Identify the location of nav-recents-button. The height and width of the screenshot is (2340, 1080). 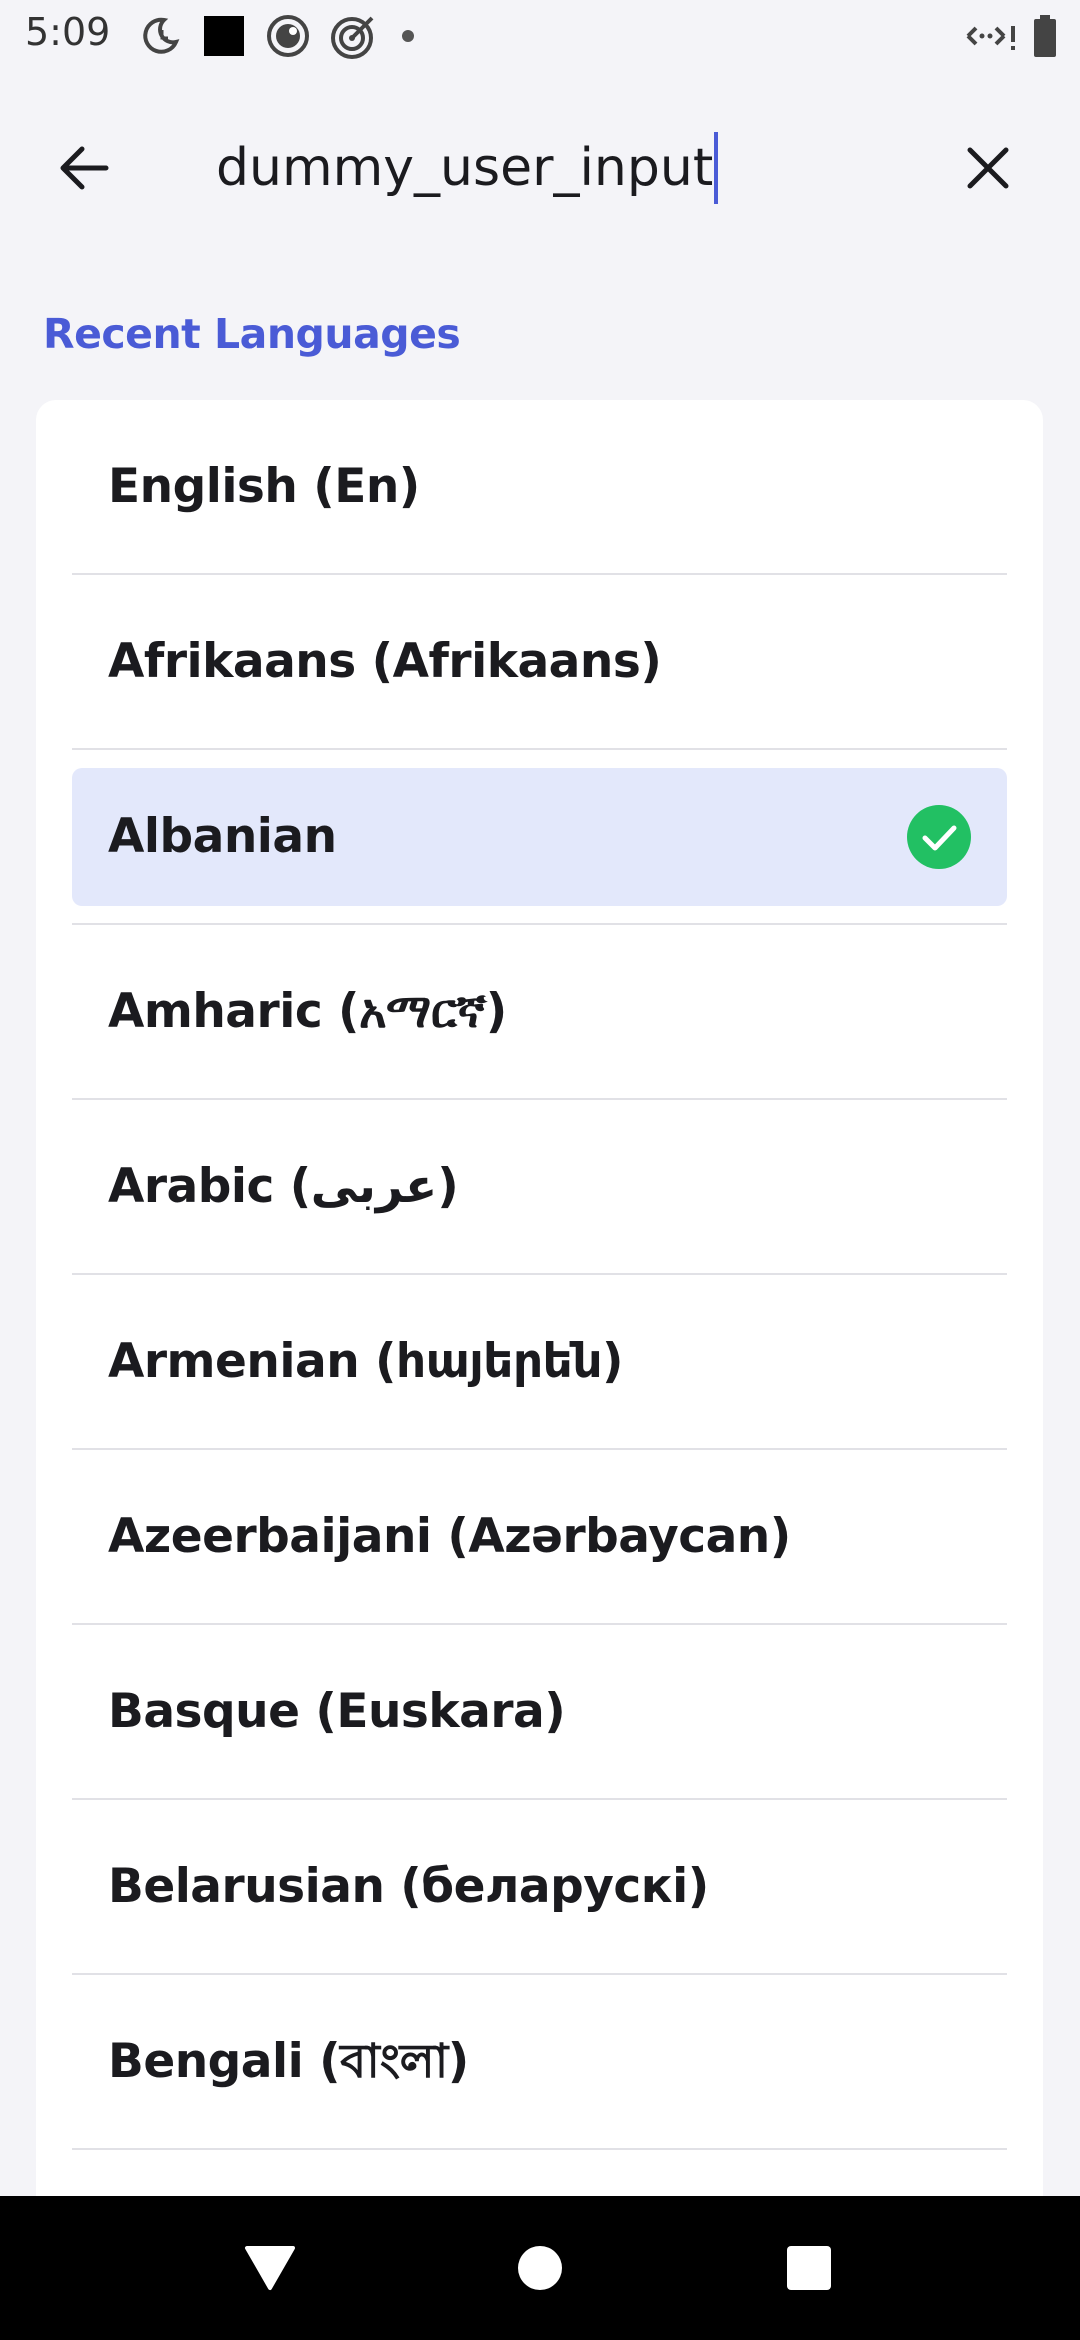
(809, 2268).